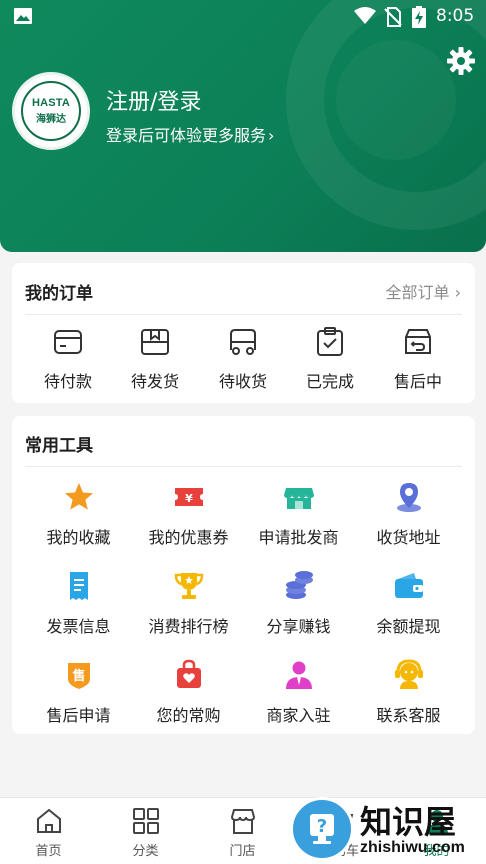 The height and width of the screenshot is (864, 486). What do you see at coordinates (188, 626) in the screenshot?
I see `tool-label: 消费排行榜` at bounding box center [188, 626].